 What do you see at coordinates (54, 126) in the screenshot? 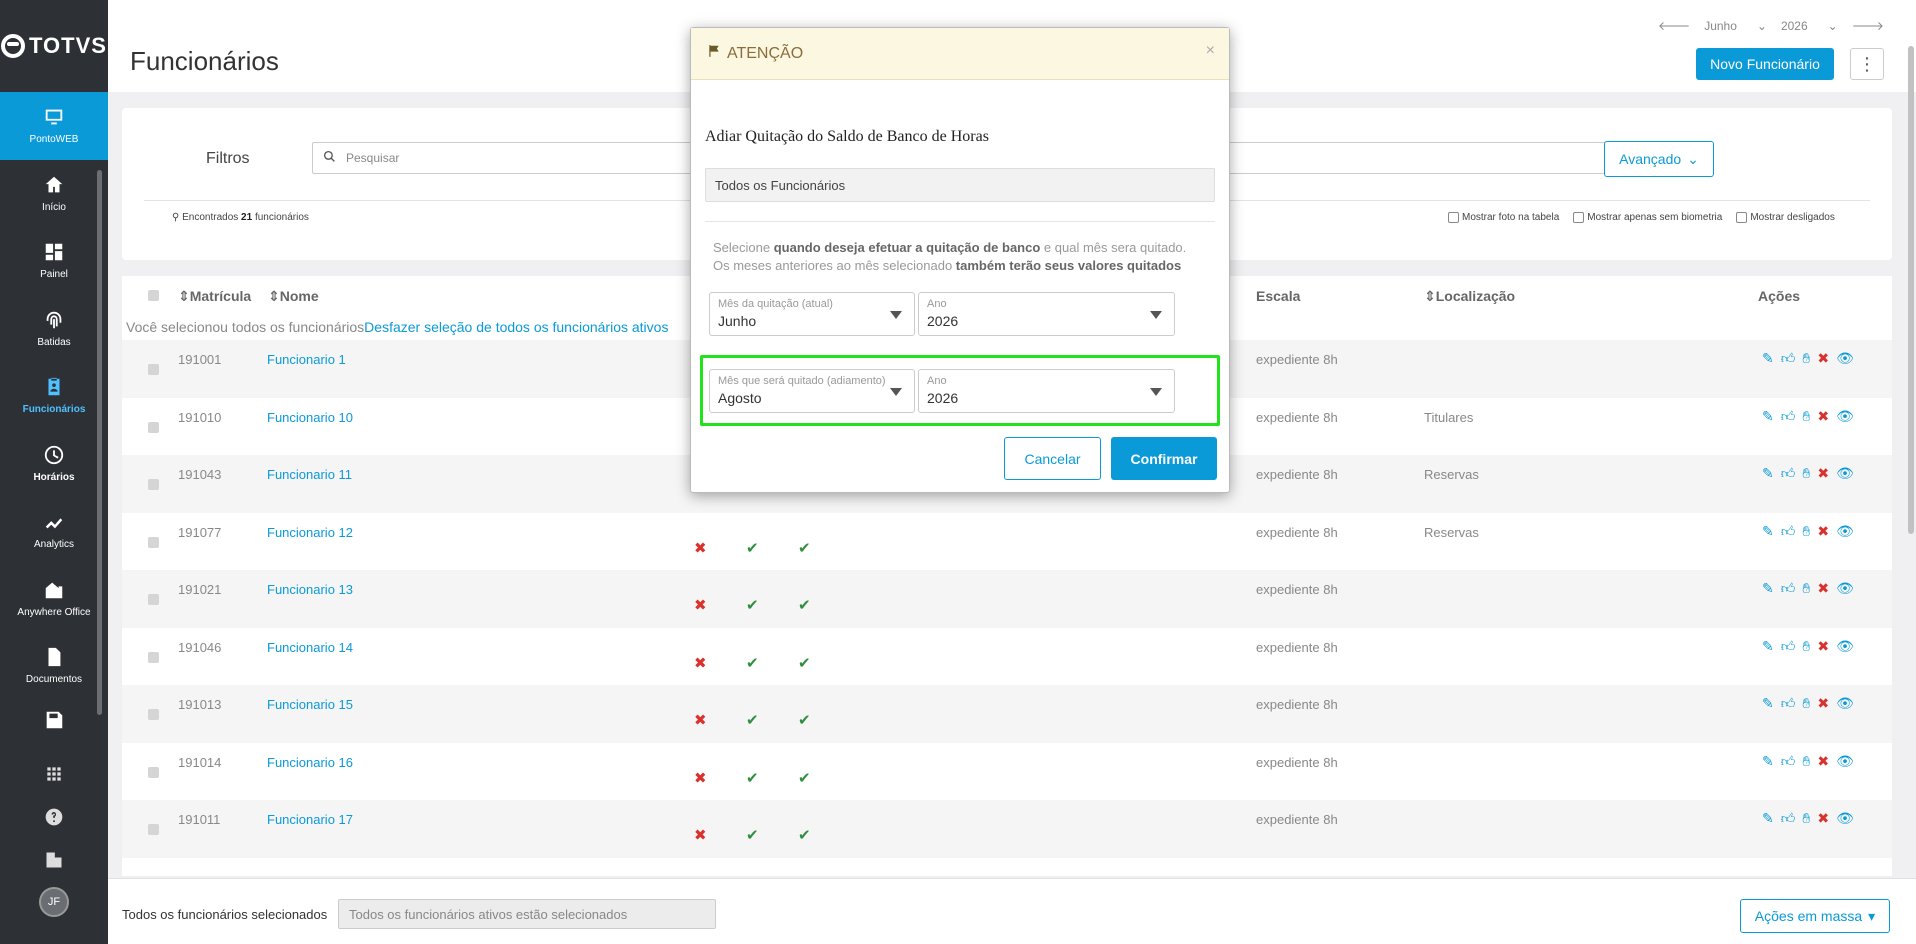
I see `sidebar-item-pontoweb: PontoWEB` at bounding box center [54, 126].